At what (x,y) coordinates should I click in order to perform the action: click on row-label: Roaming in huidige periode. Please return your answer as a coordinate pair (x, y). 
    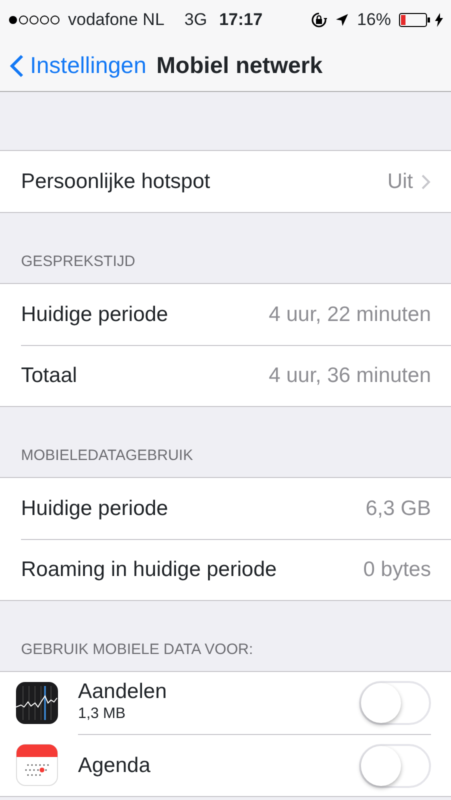
    Looking at the image, I should click on (149, 570).